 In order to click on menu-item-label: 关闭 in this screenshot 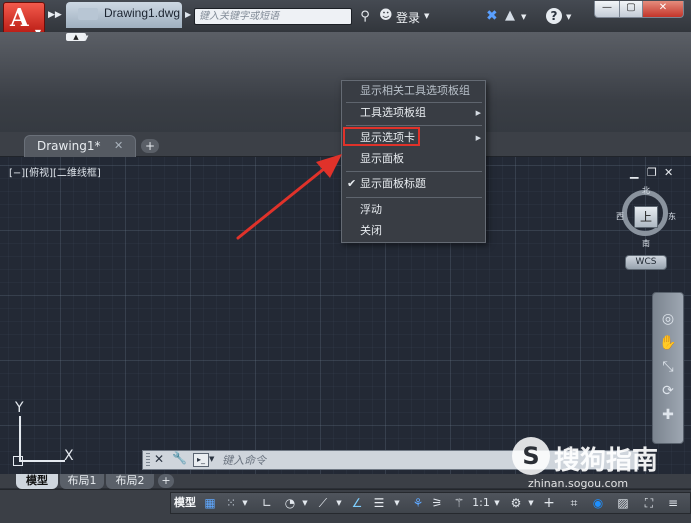, I will do `click(371, 230)`.